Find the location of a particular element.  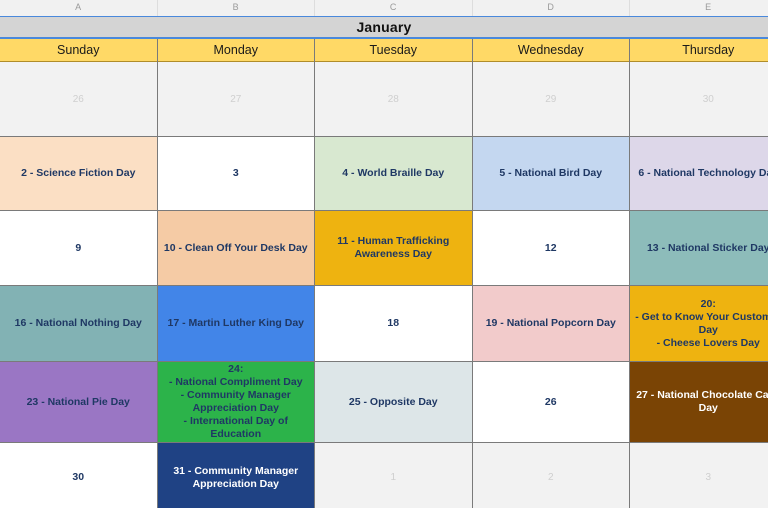

calendar-week-row: 26 27 28 29 30 is located at coordinates (384, 99).